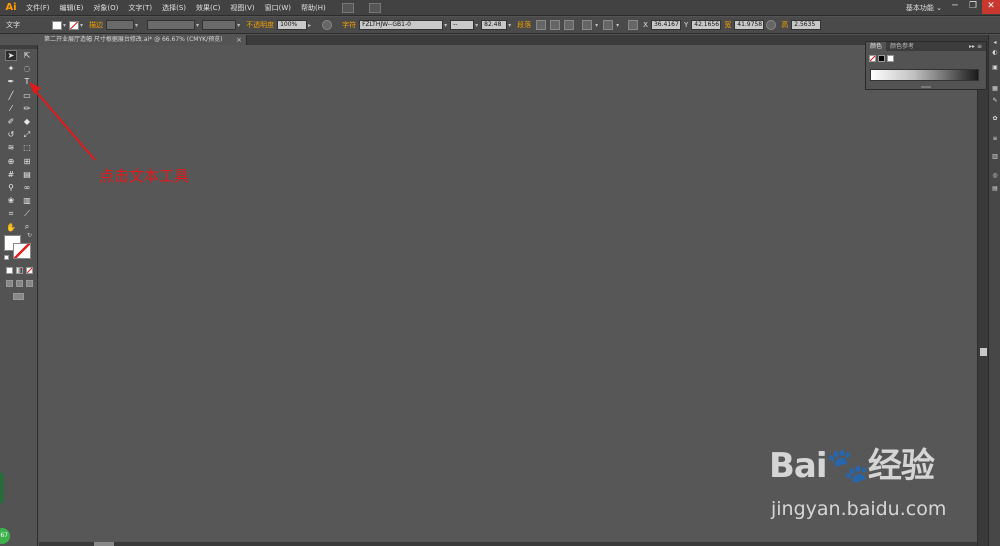  I want to click on none-mode-icon, so click(29, 270).